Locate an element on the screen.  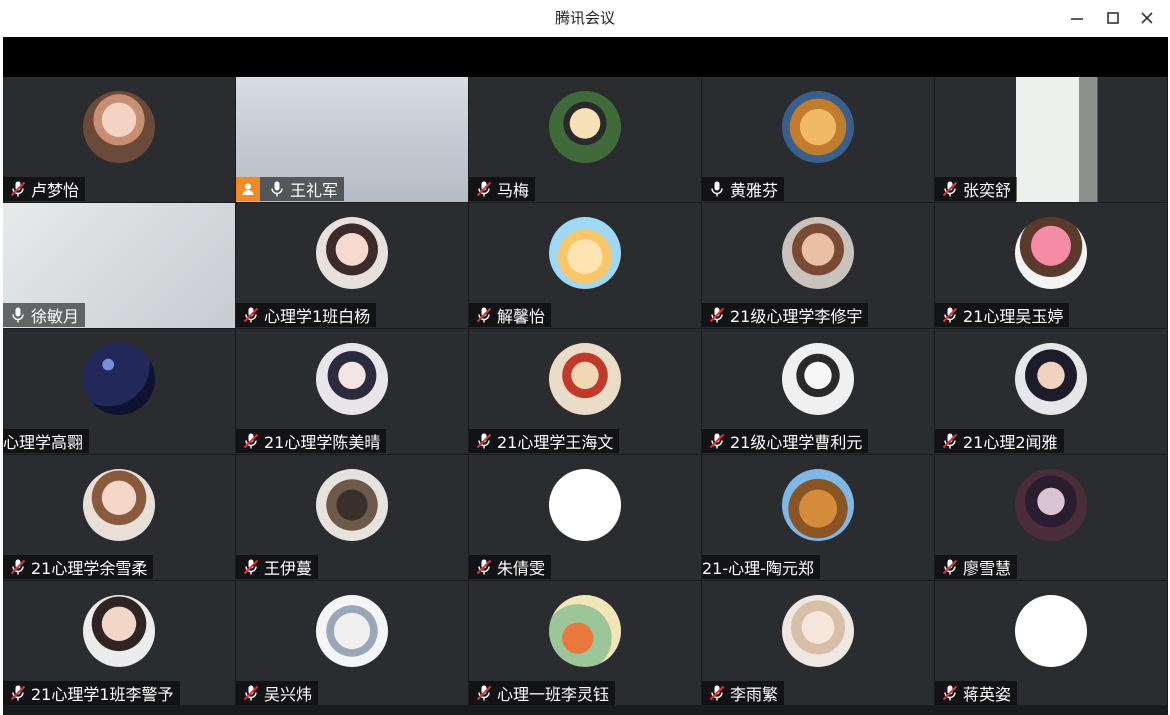
participant-tile: 21心理2闻雅 is located at coordinates (1051, 391).